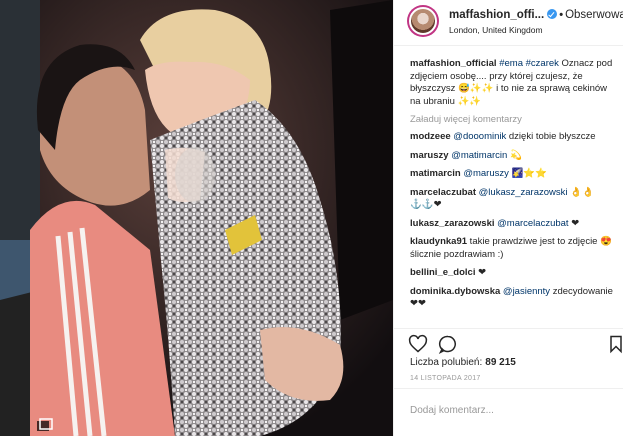 This screenshot has height=436, width=623. Describe the element at coordinates (532, 223) in the screenshot. I see `comment-mention: @marcelaczubat` at that location.